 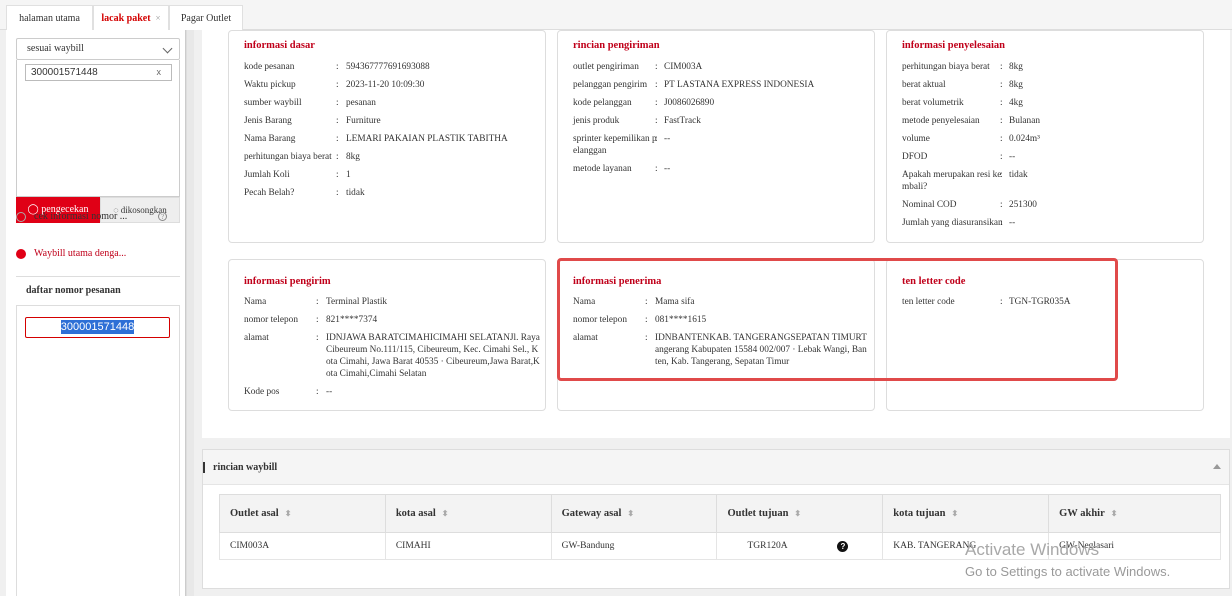 I want to click on collapse-icon, so click(x=1217, y=466).